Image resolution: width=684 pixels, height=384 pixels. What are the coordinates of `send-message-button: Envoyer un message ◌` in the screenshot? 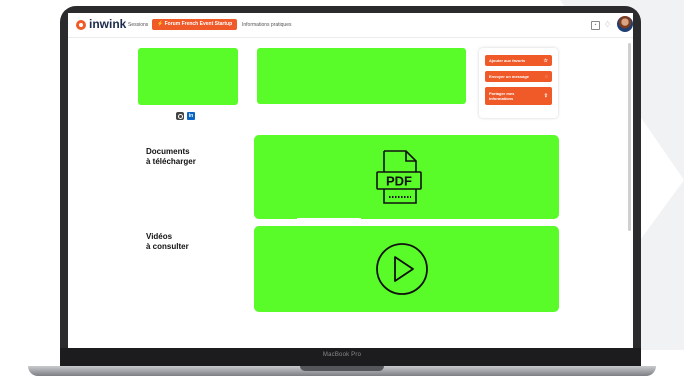 It's located at (518, 76).